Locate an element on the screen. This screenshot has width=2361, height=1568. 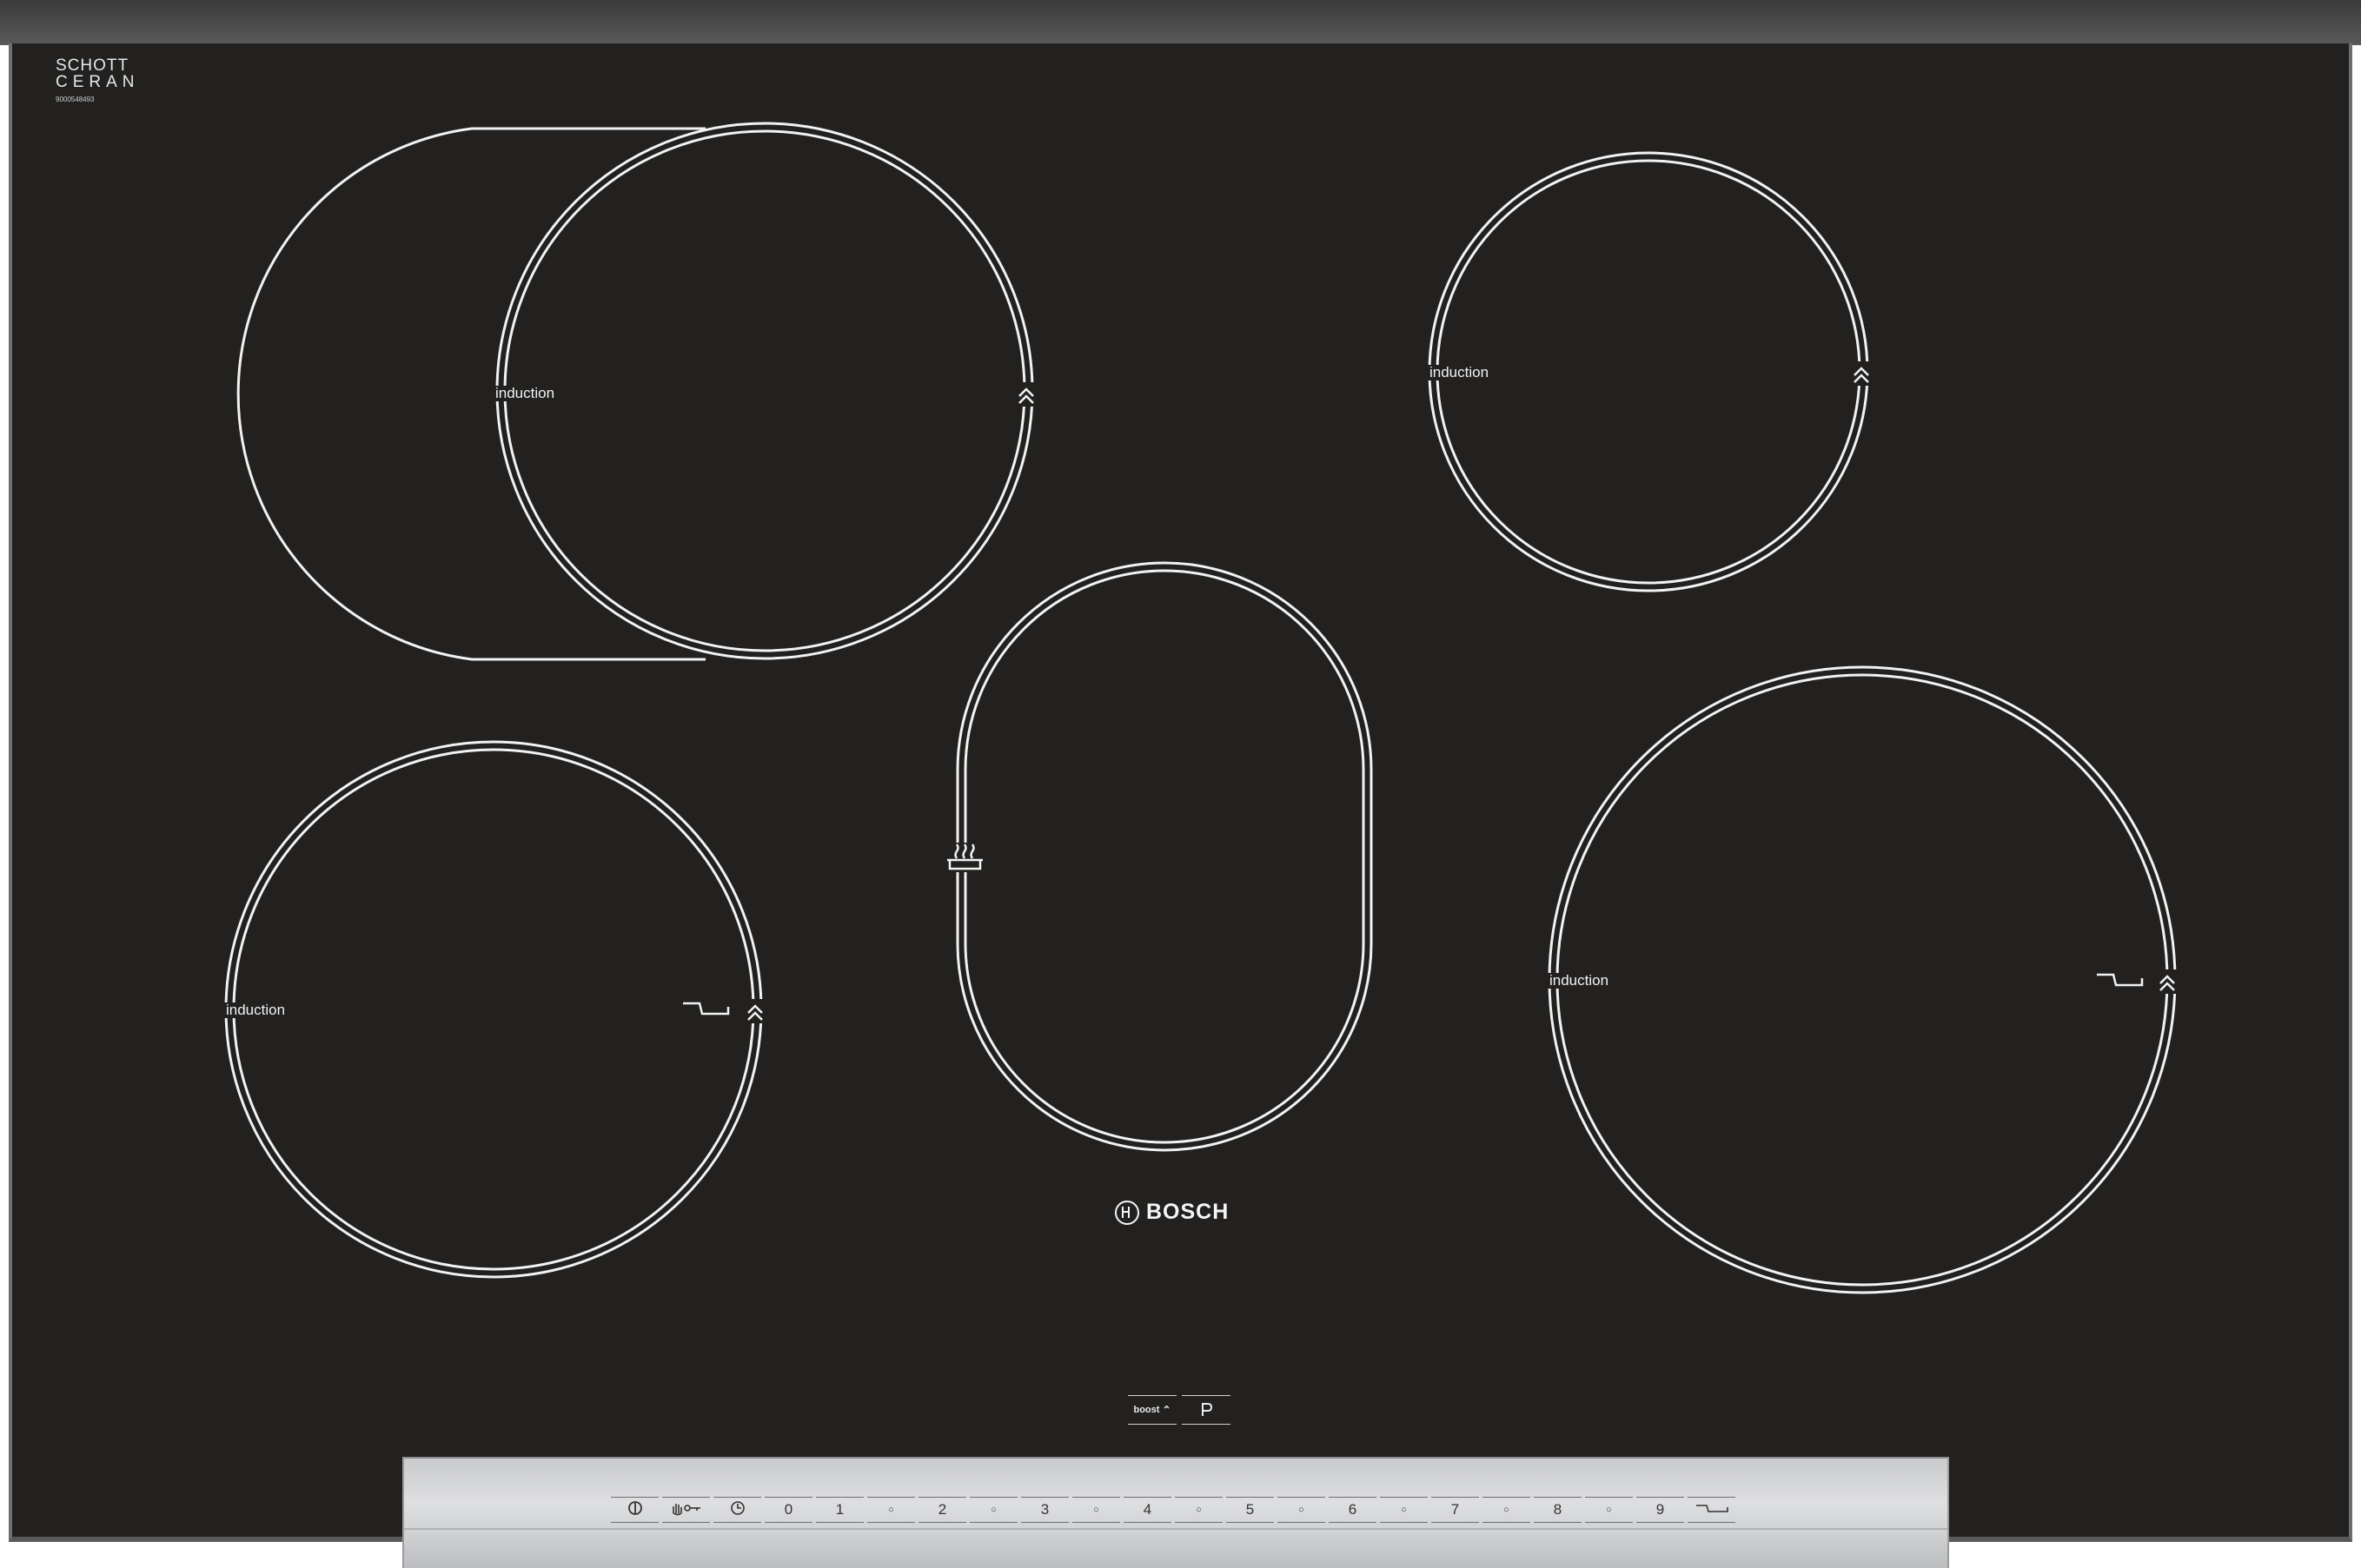
level-5-5: ○ is located at coordinates (1301, 1510).